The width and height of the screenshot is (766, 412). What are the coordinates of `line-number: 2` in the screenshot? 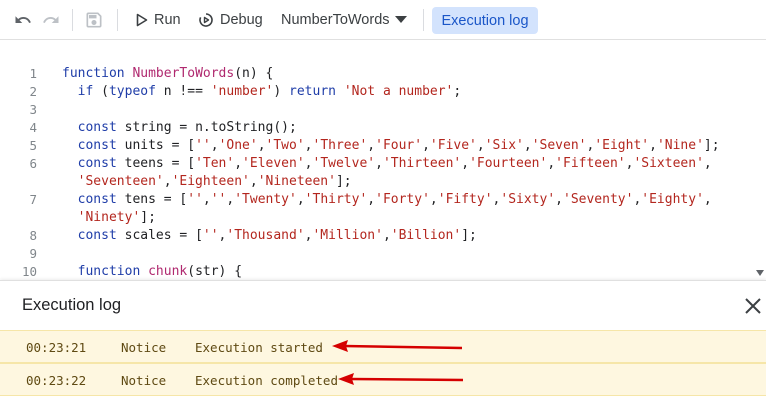 It's located at (33, 91).